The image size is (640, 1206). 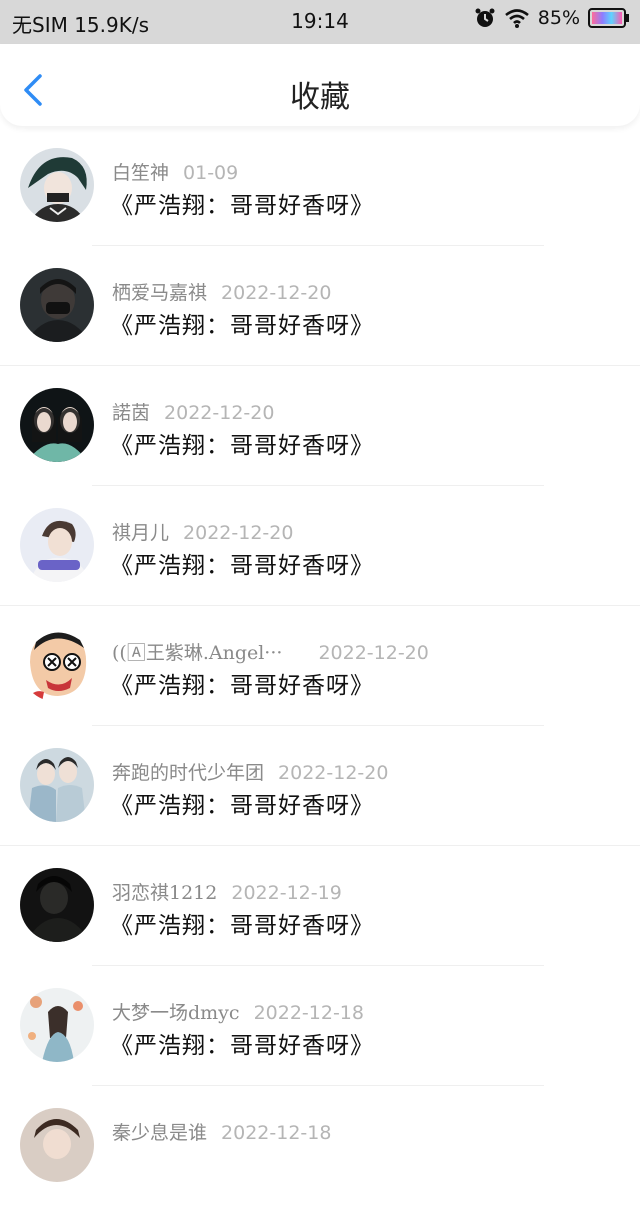 I want to click on item-meta: 大梦一场dmyc 2022-12-18, so click(x=238, y=1011).